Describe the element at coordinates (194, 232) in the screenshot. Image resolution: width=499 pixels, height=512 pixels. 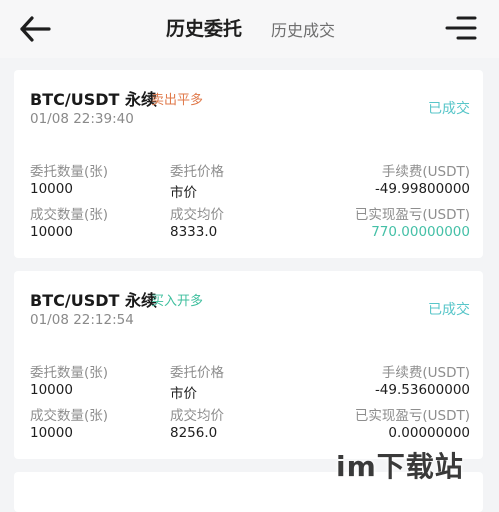
I see `avg-price-value: 8333.0` at that location.